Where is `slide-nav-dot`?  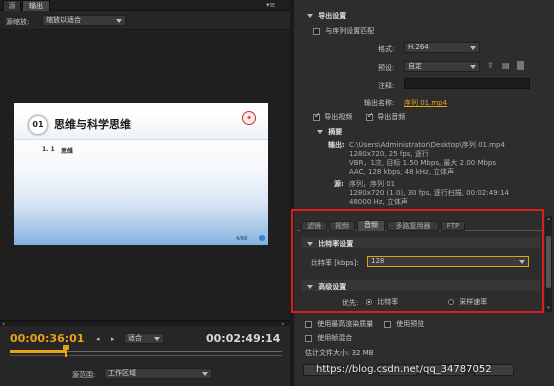 slide-nav-dot is located at coordinates (262, 238).